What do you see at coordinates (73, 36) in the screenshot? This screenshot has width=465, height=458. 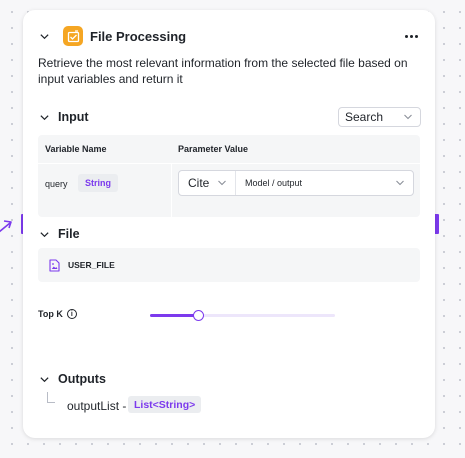 I see `file-processing-icon` at bounding box center [73, 36].